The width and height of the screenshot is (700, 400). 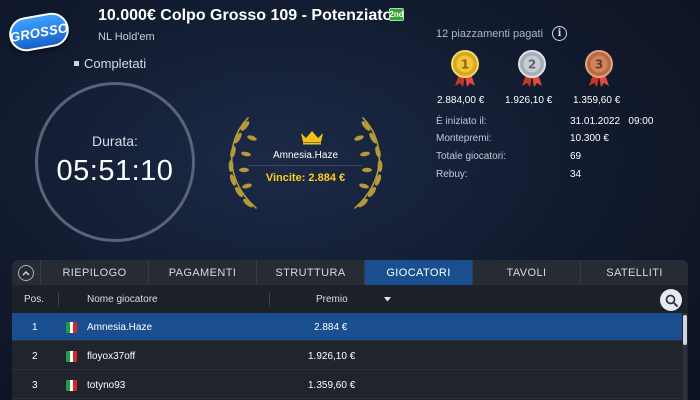 What do you see at coordinates (350, 299) in the screenshot?
I see `table-header: Pos. Nome giocatore Premio` at bounding box center [350, 299].